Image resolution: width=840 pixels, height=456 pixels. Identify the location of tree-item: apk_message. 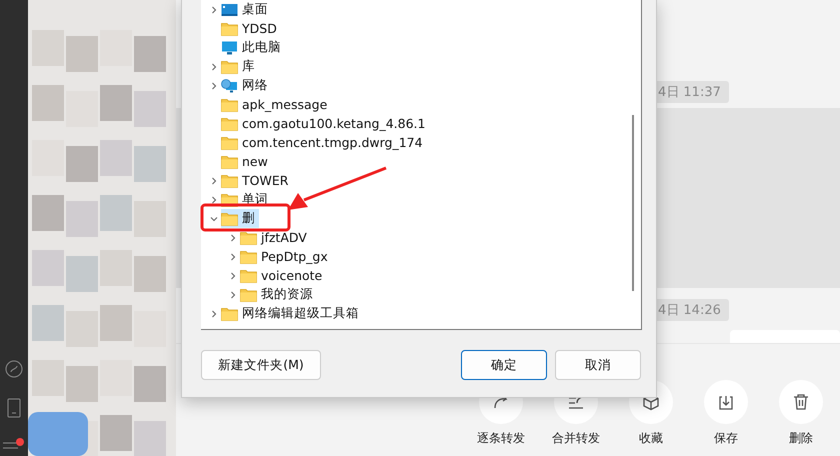
(276, 104).